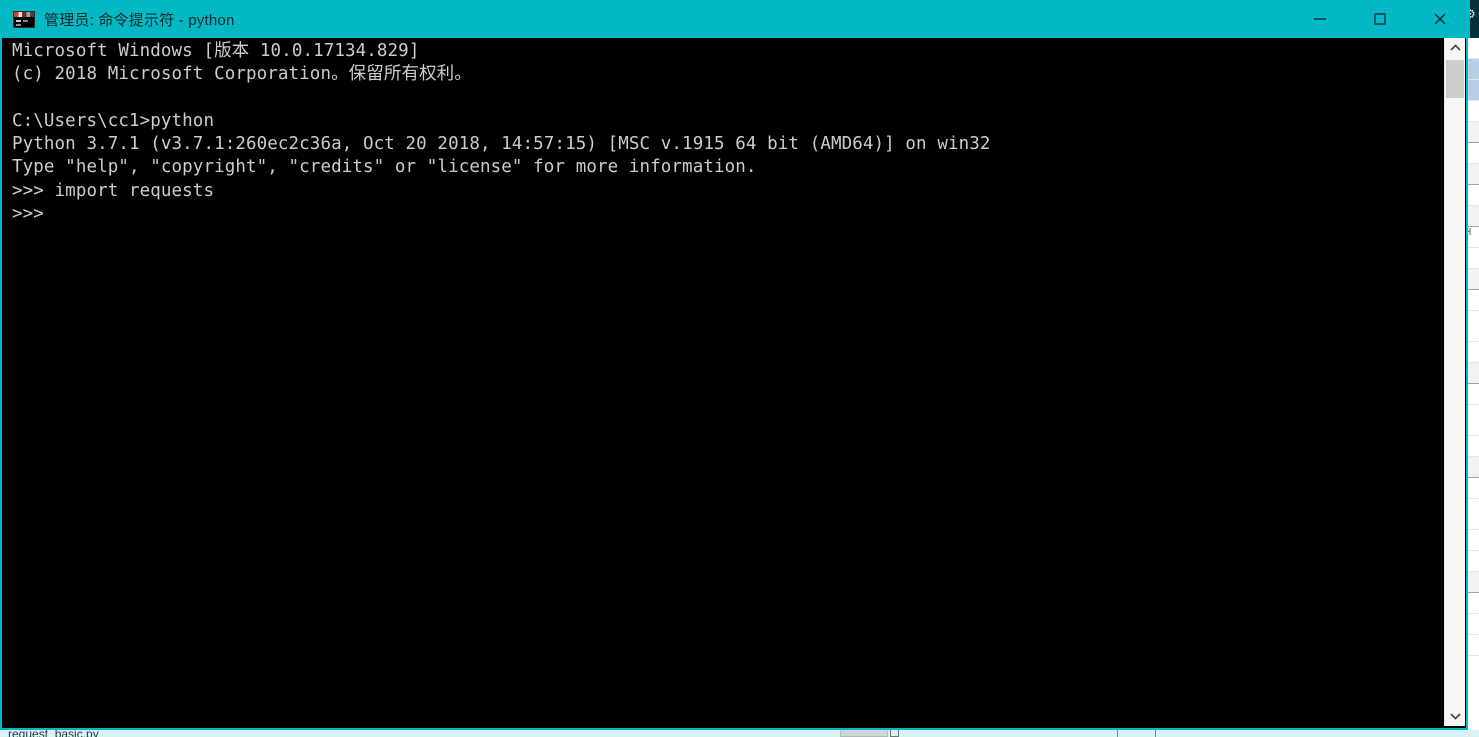  I want to click on scrollbar-track, so click(1455, 382).